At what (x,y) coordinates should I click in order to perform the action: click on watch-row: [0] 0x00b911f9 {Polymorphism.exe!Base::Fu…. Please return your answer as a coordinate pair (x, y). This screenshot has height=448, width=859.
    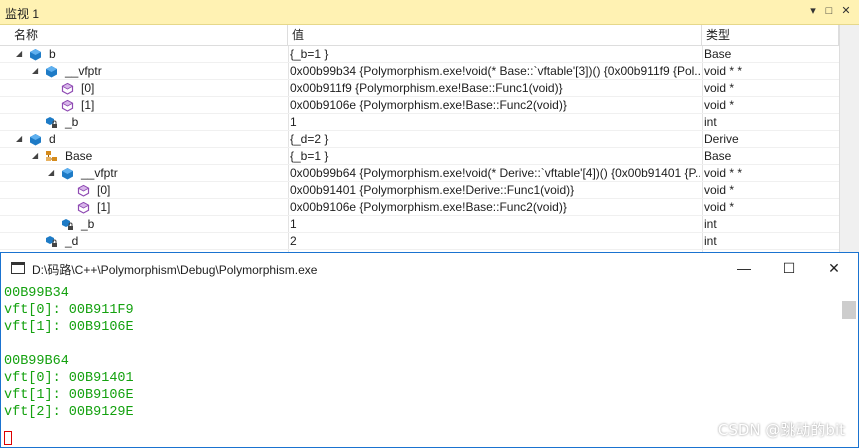
    Looking at the image, I should click on (419, 88).